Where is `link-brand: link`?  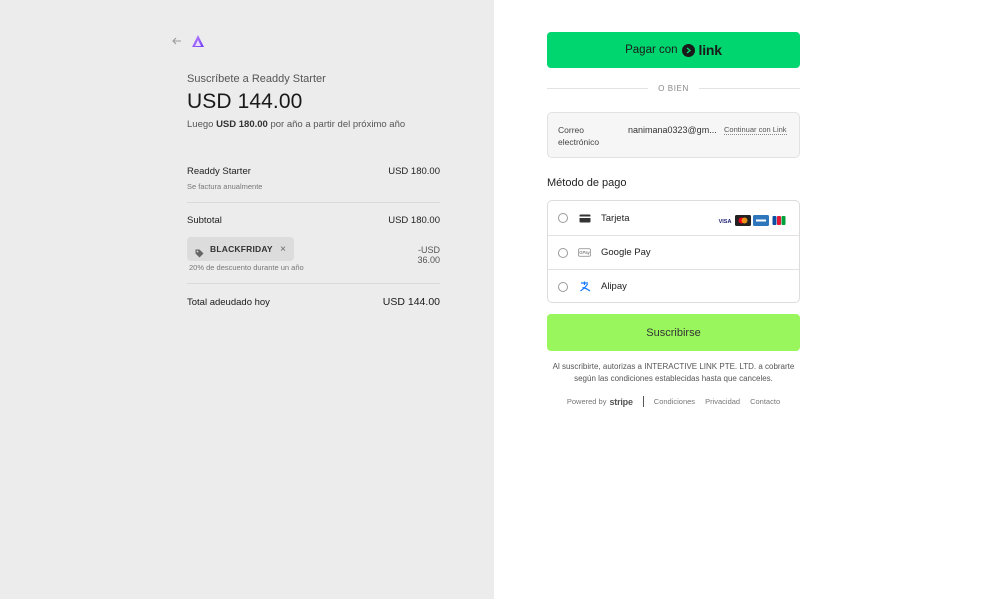
link-brand: link is located at coordinates (710, 50).